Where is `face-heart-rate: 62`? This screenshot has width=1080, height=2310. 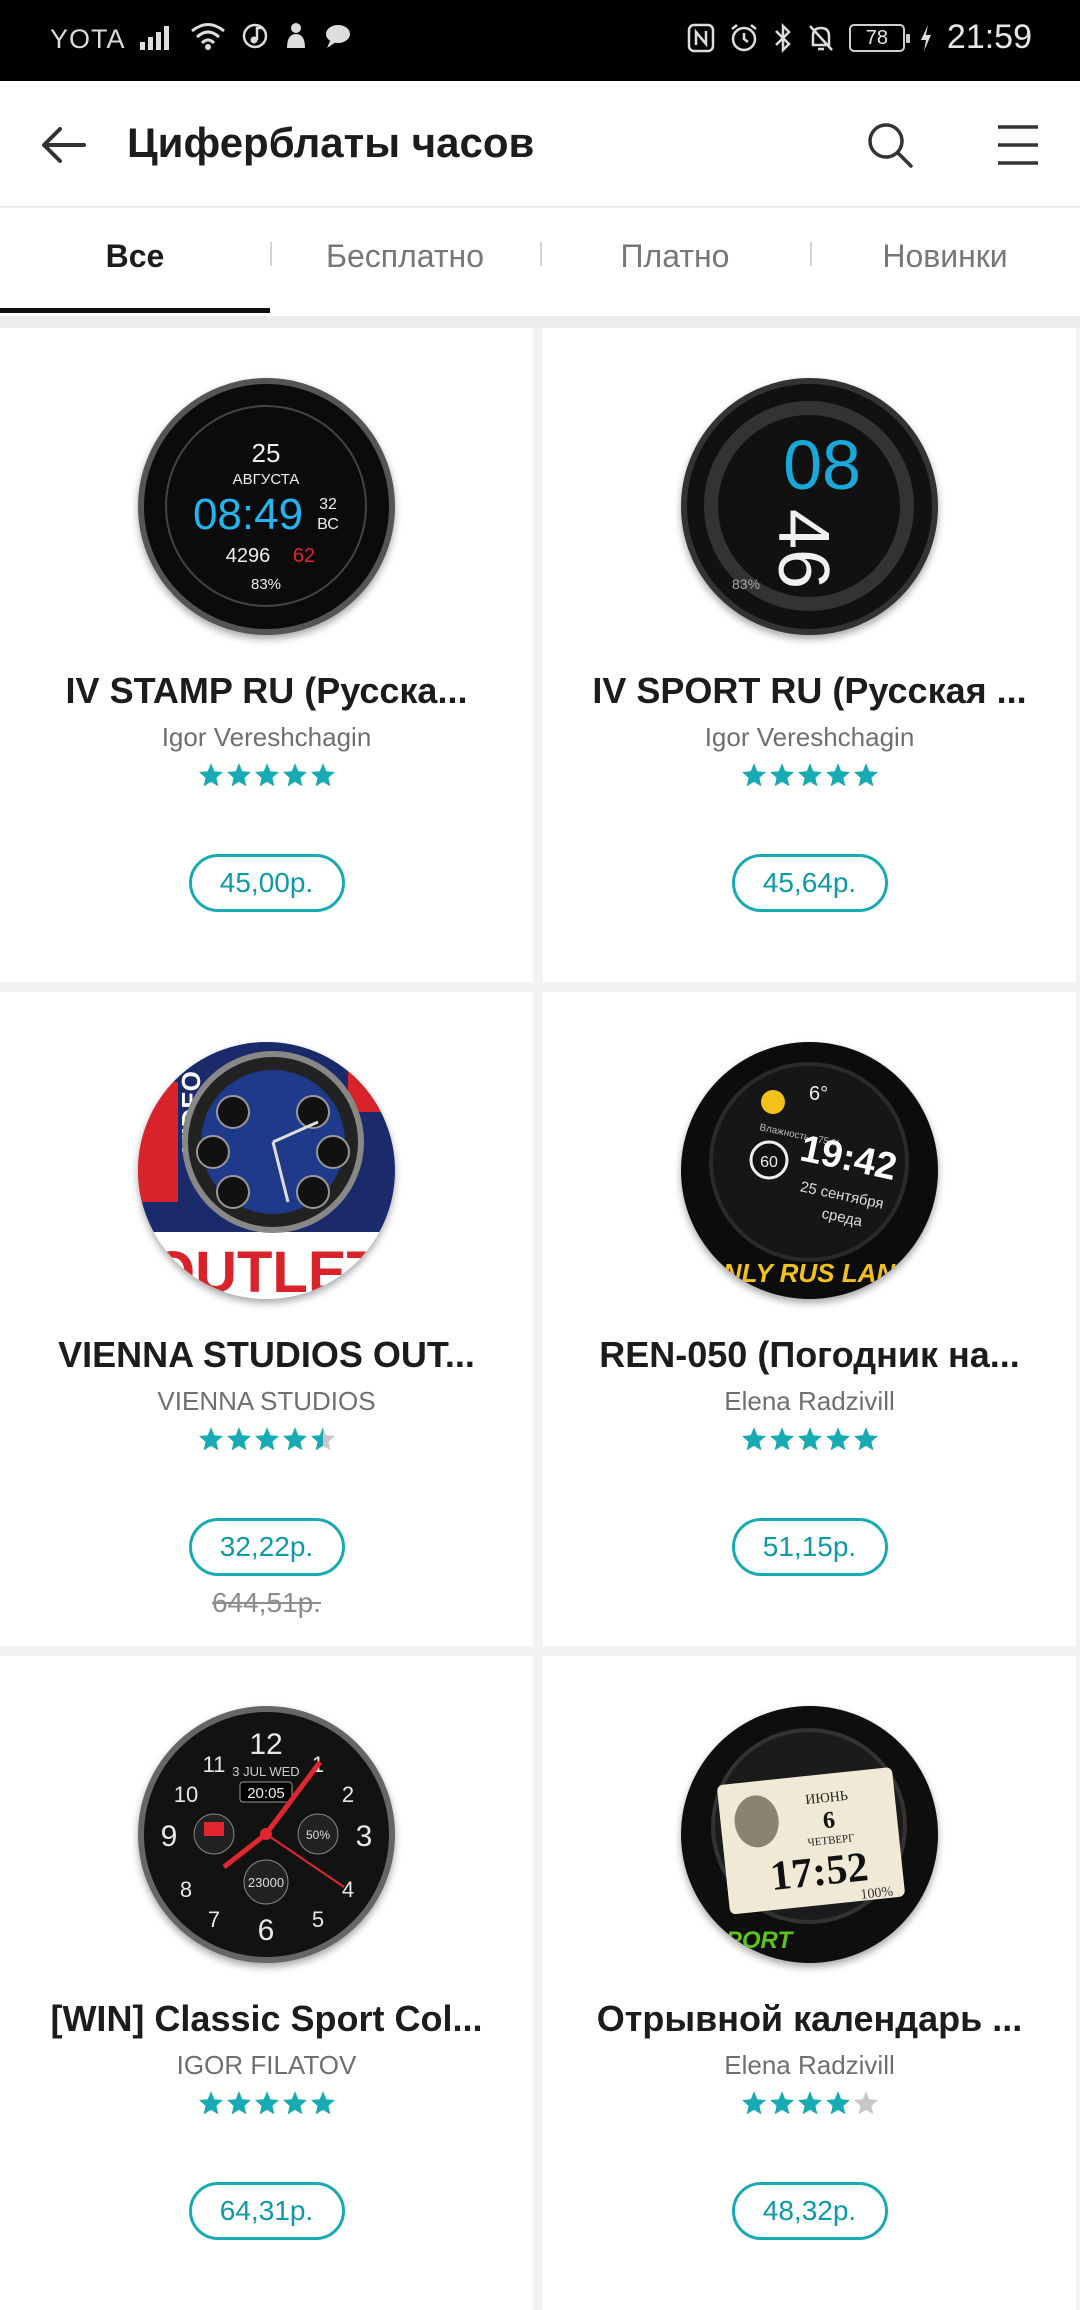 face-heart-rate: 62 is located at coordinates (304, 556).